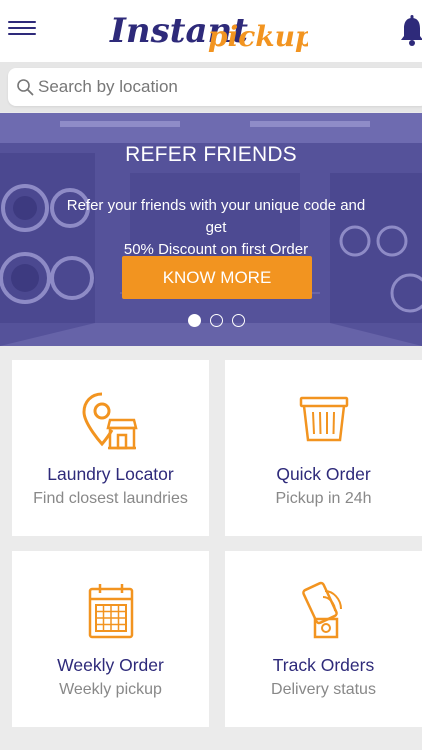  I want to click on search-icon, so click(25, 87).